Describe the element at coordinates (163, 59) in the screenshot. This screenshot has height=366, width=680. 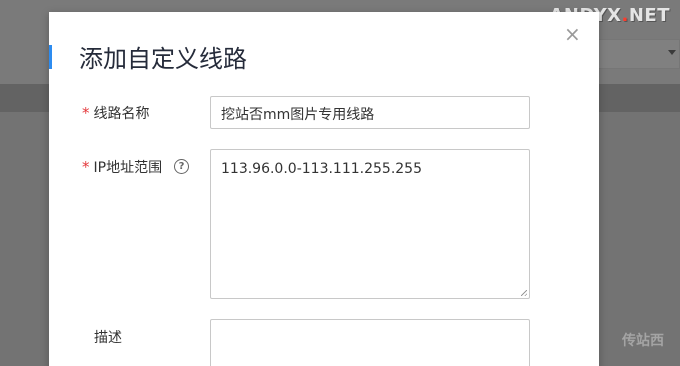
I see `dialog-title: 添加自定义线路` at that location.